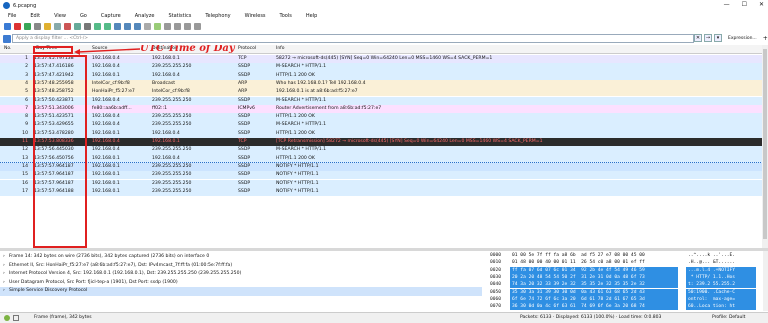 The width and height of the screenshot is (768, 323). I want to click on zoom-in-icon, so click(167, 26).